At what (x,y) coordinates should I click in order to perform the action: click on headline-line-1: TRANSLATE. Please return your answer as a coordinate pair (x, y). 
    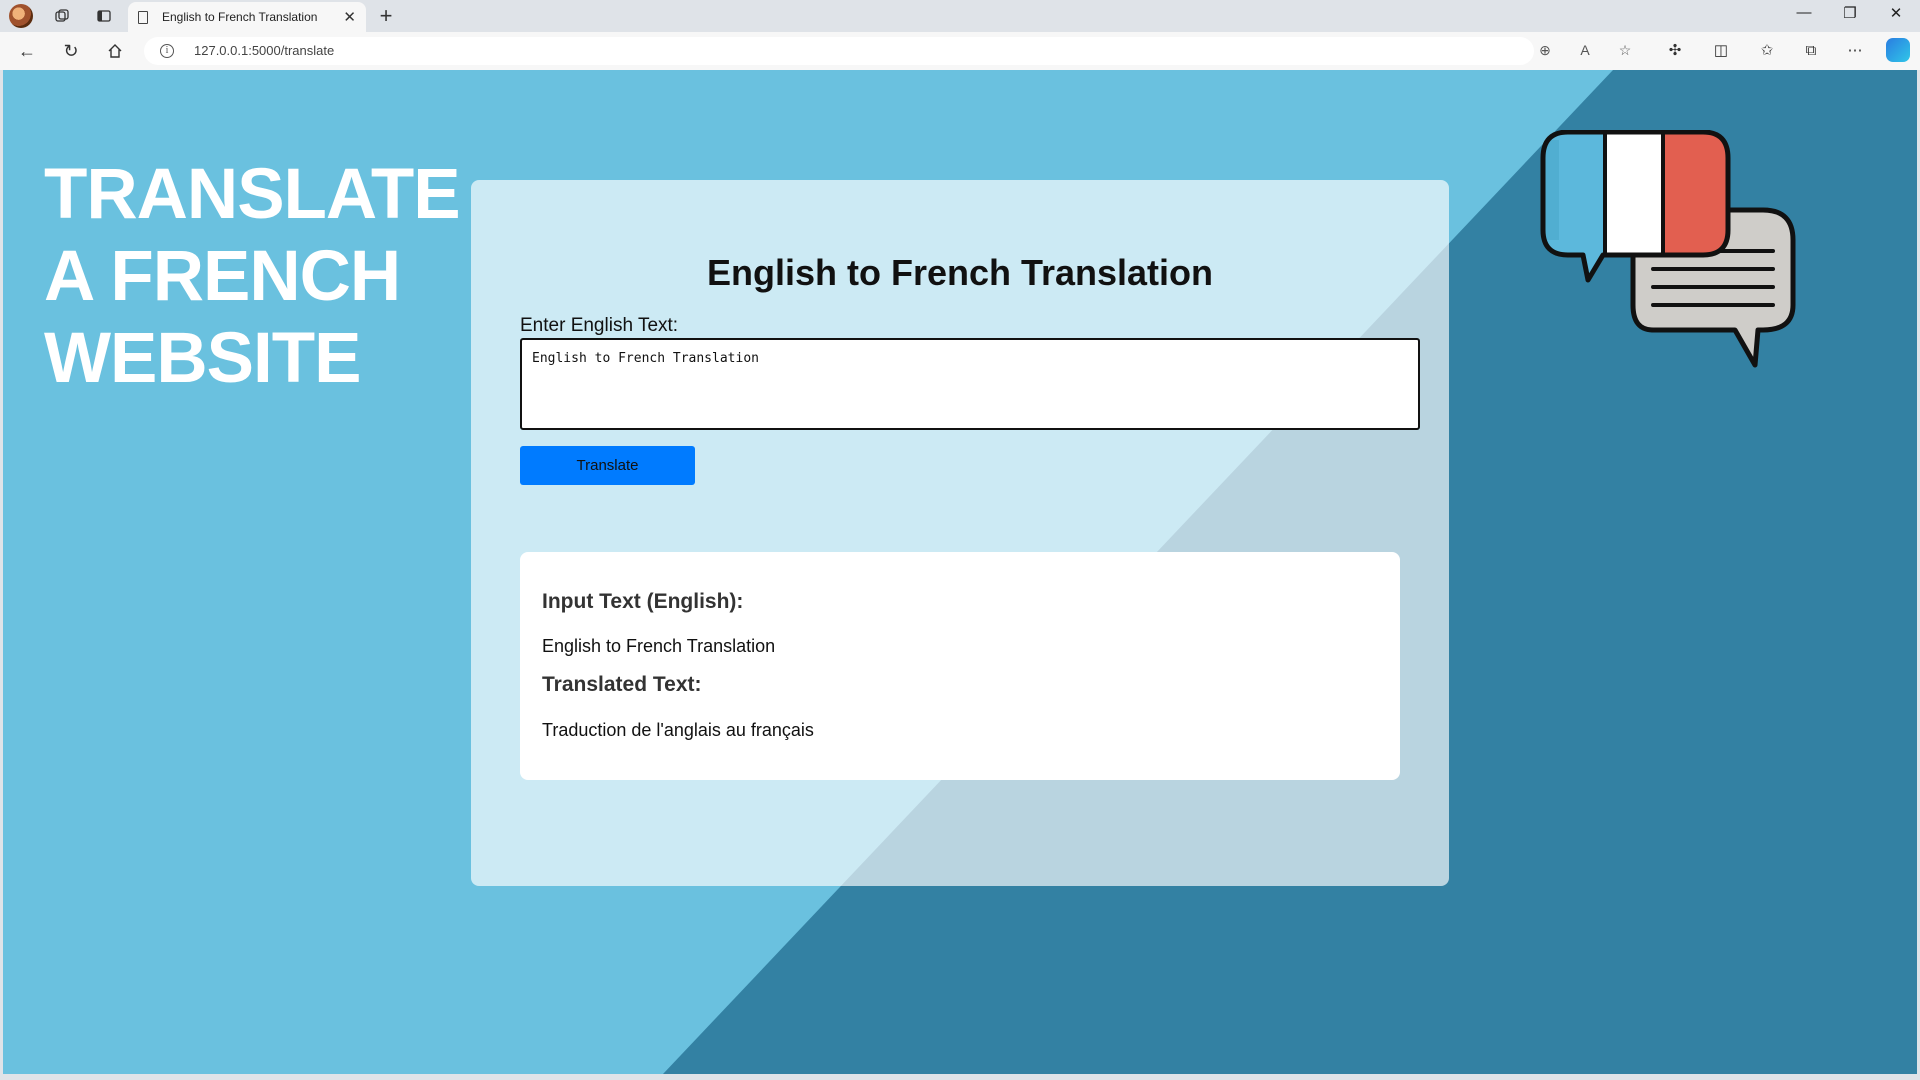
    Looking at the image, I should click on (252, 194).